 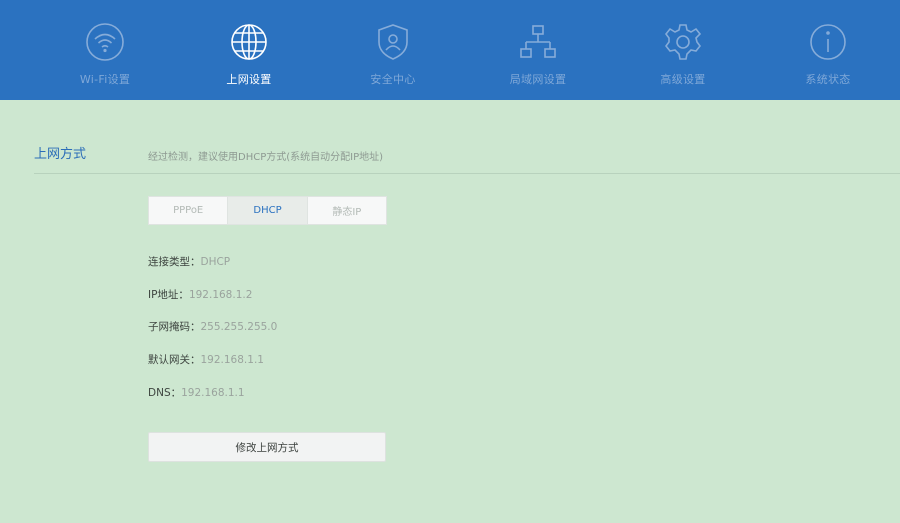 What do you see at coordinates (249, 79) in the screenshot?
I see `nav-label-internet: 上网设置` at bounding box center [249, 79].